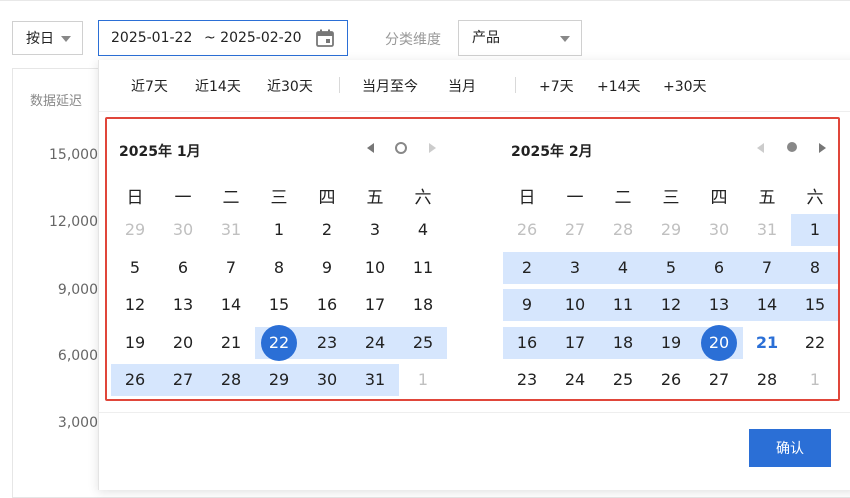  I want to click on date-range-input: 2025-01-22 ~ 2025-02-20, so click(223, 38).